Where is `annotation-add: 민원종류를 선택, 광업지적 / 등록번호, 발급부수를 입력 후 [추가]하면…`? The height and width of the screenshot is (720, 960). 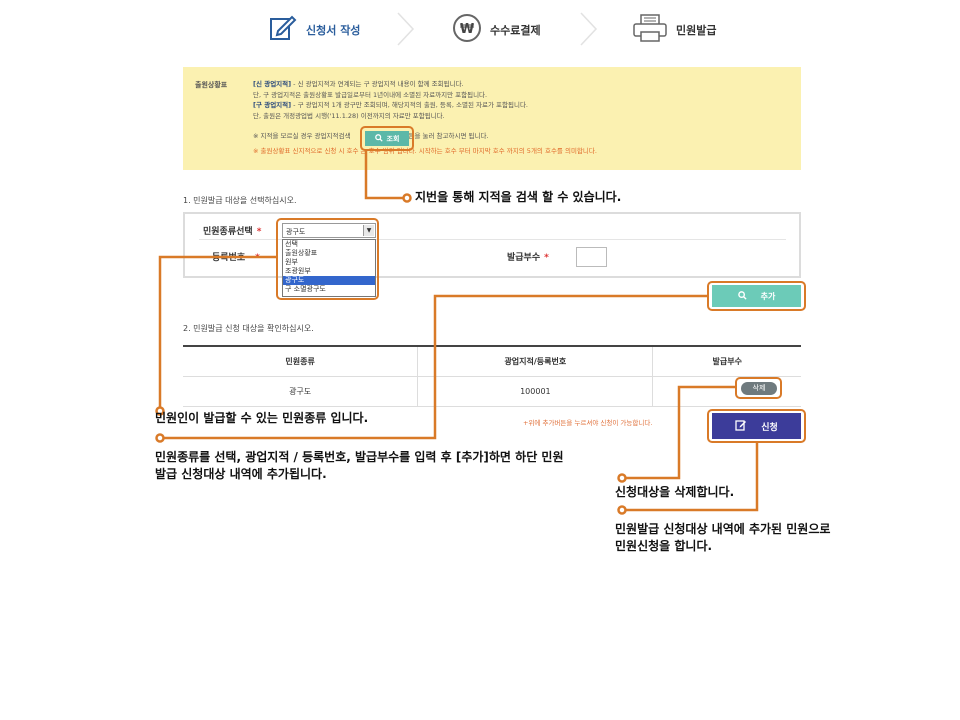 annotation-add: 민원종류를 선택, 광업지적 / 등록번호, 발급부수를 입력 후 [추가]하면… is located at coordinates (359, 465).